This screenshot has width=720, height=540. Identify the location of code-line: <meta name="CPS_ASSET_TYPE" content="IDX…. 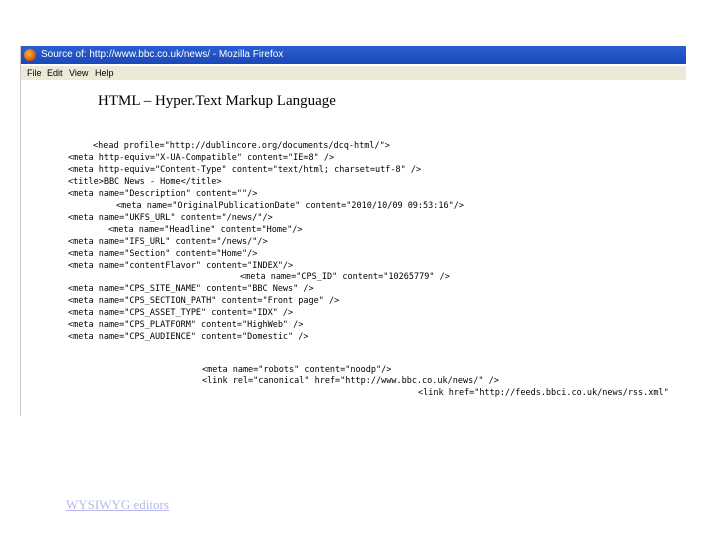
(181, 313).